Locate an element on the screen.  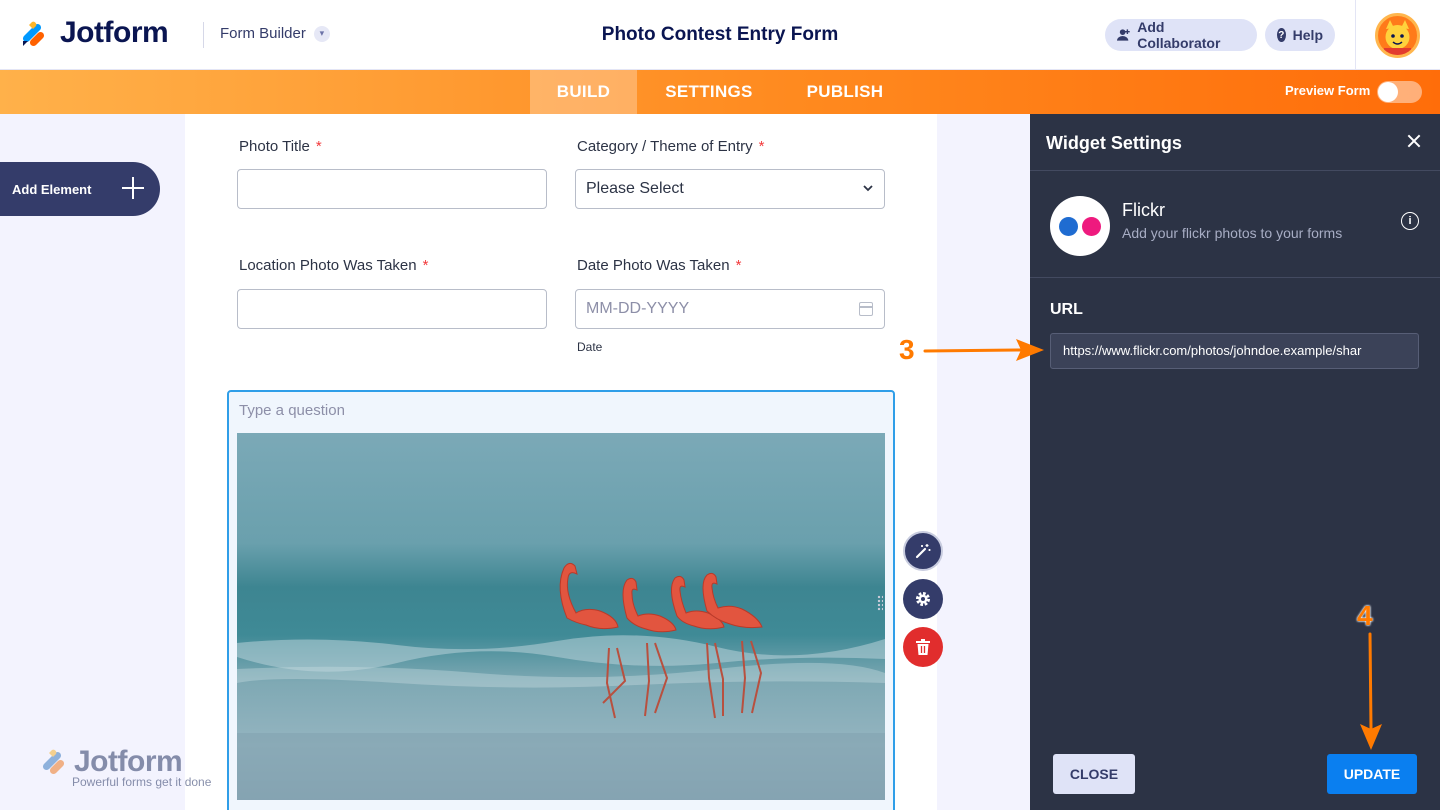
category-selected-value: Please Select is located at coordinates (635, 188).